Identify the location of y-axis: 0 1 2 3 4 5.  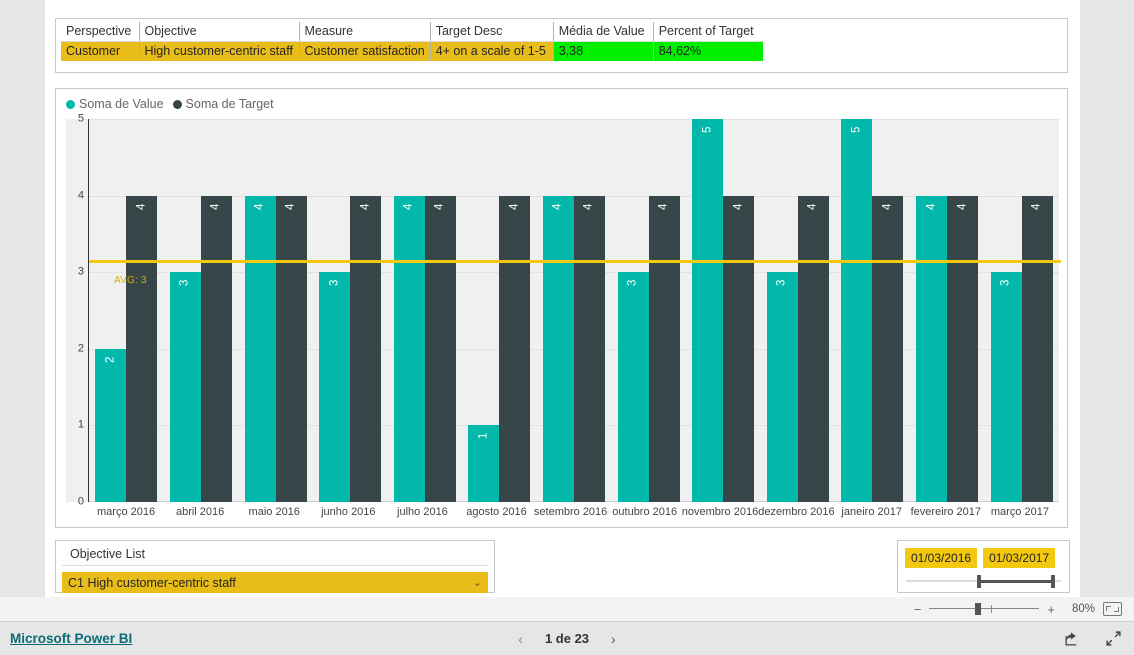
(77, 310).